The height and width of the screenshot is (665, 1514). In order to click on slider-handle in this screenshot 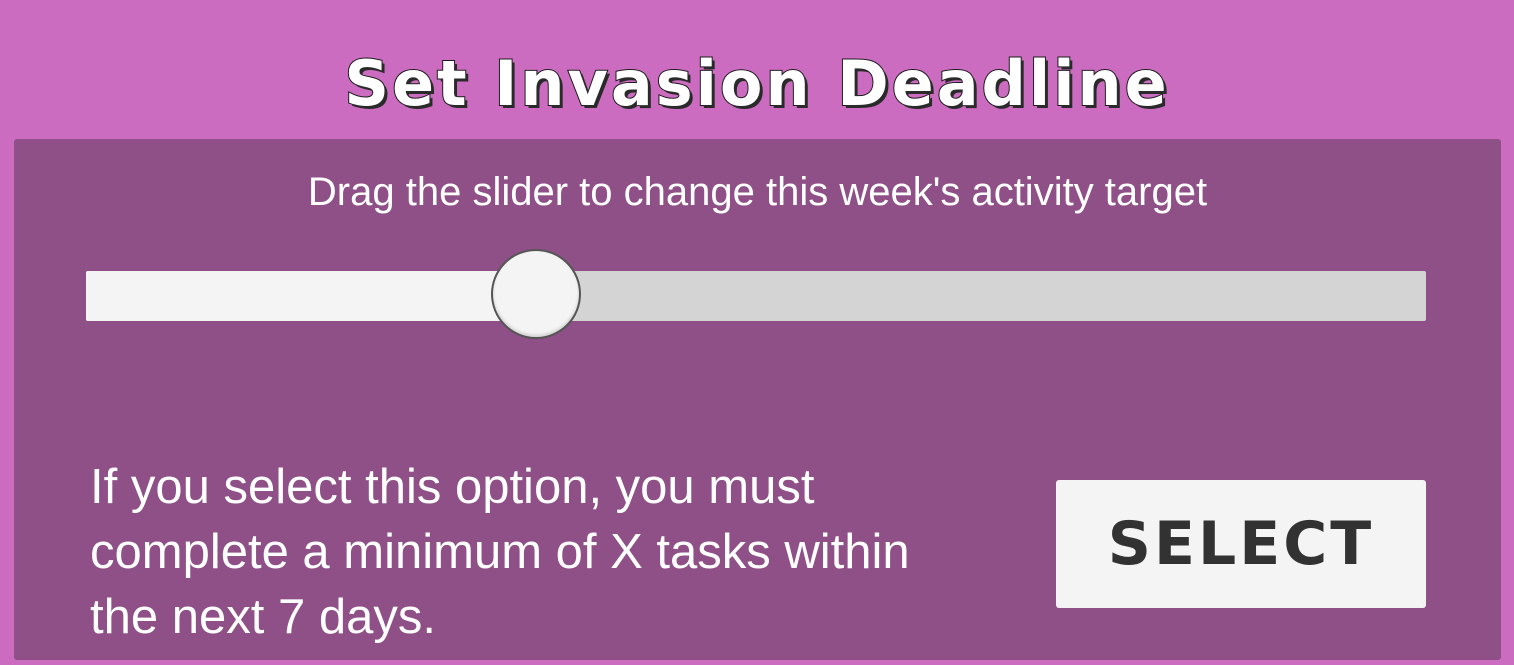, I will do `click(536, 294)`.